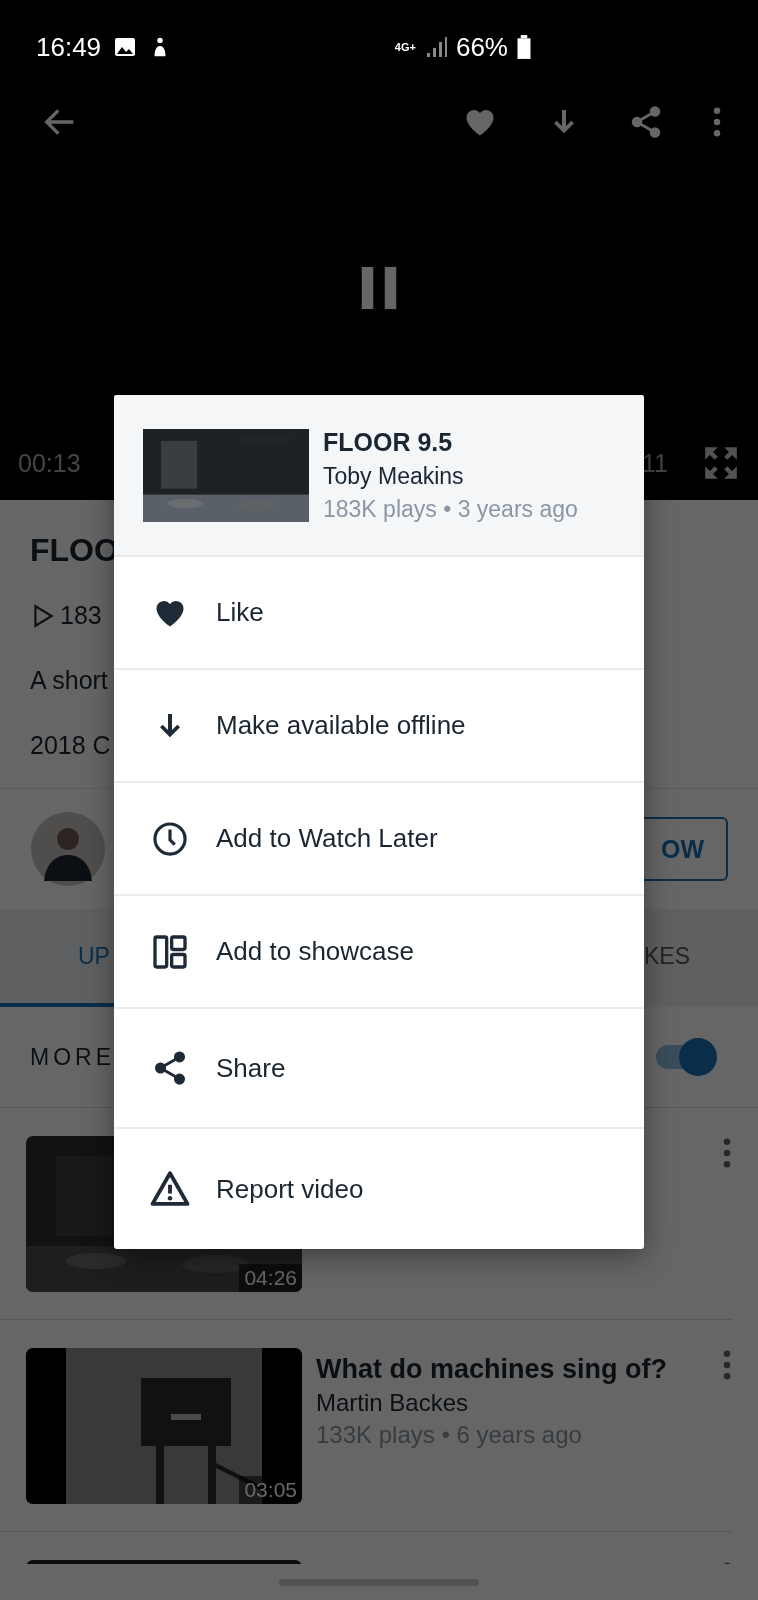 Image resolution: width=758 pixels, height=1600 pixels. Describe the element at coordinates (49, 463) in the screenshot. I see `elapsed-time: 00:13` at that location.